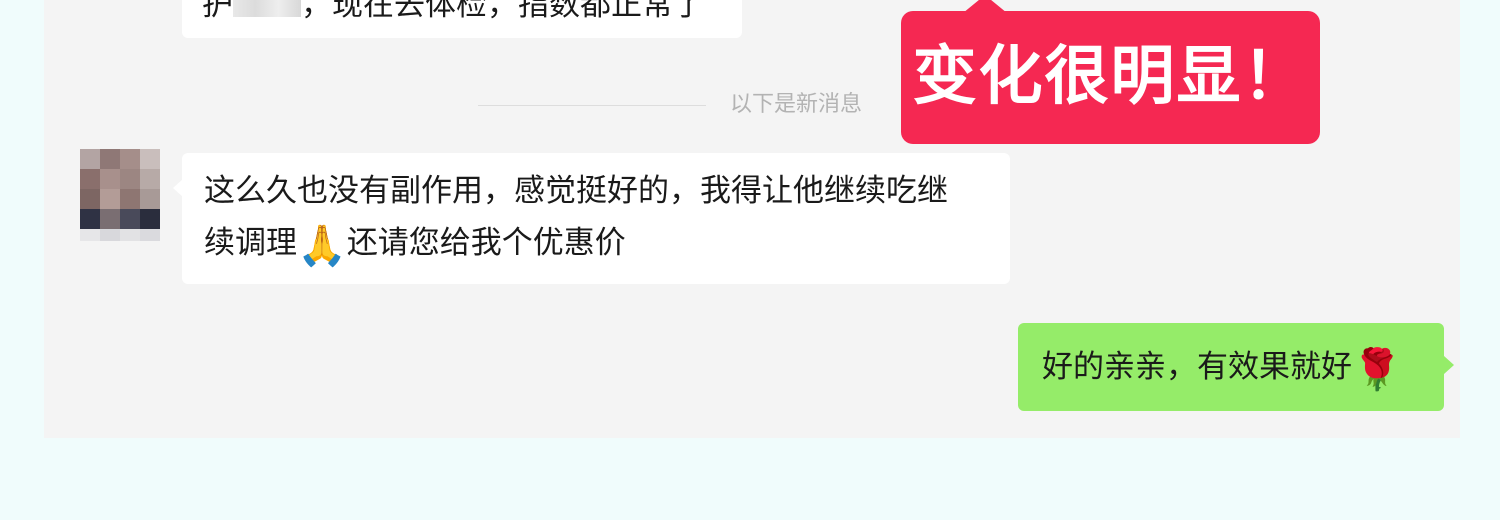 This screenshot has width=1500, height=520. I want to click on highlight-callout-badge: 变化很明显！, so click(1110, 72).